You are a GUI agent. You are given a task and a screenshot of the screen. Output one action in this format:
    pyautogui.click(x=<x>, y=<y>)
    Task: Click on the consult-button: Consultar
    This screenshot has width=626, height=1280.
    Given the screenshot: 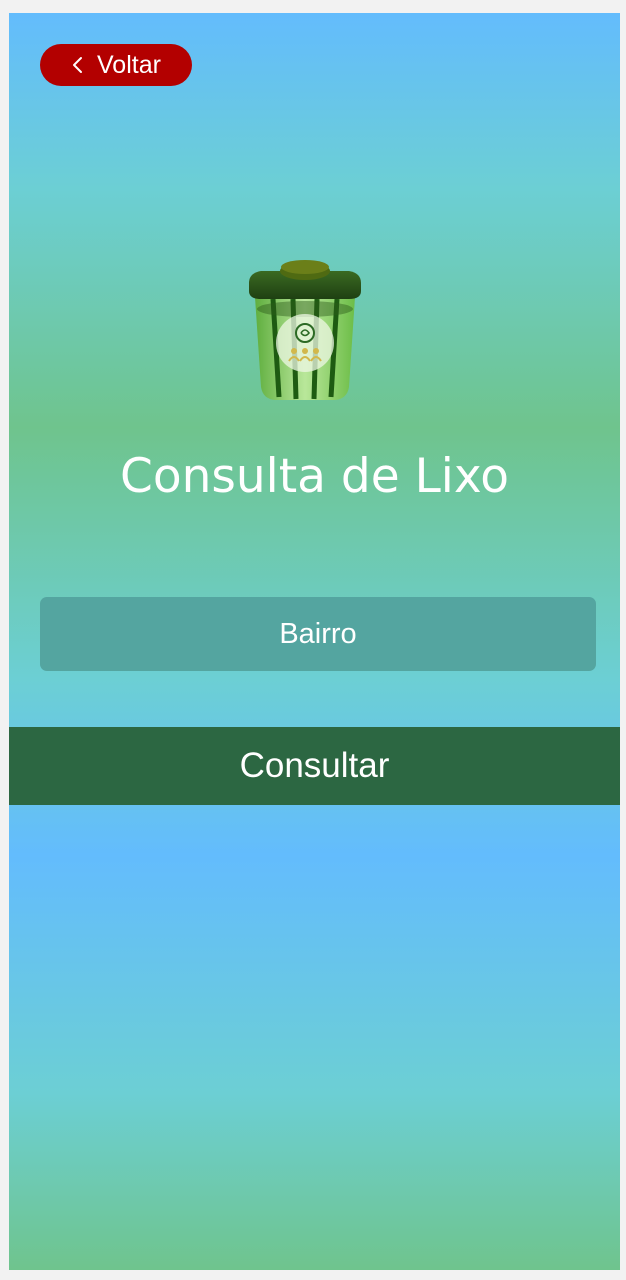 What is the action you would take?
    pyautogui.click(x=314, y=766)
    